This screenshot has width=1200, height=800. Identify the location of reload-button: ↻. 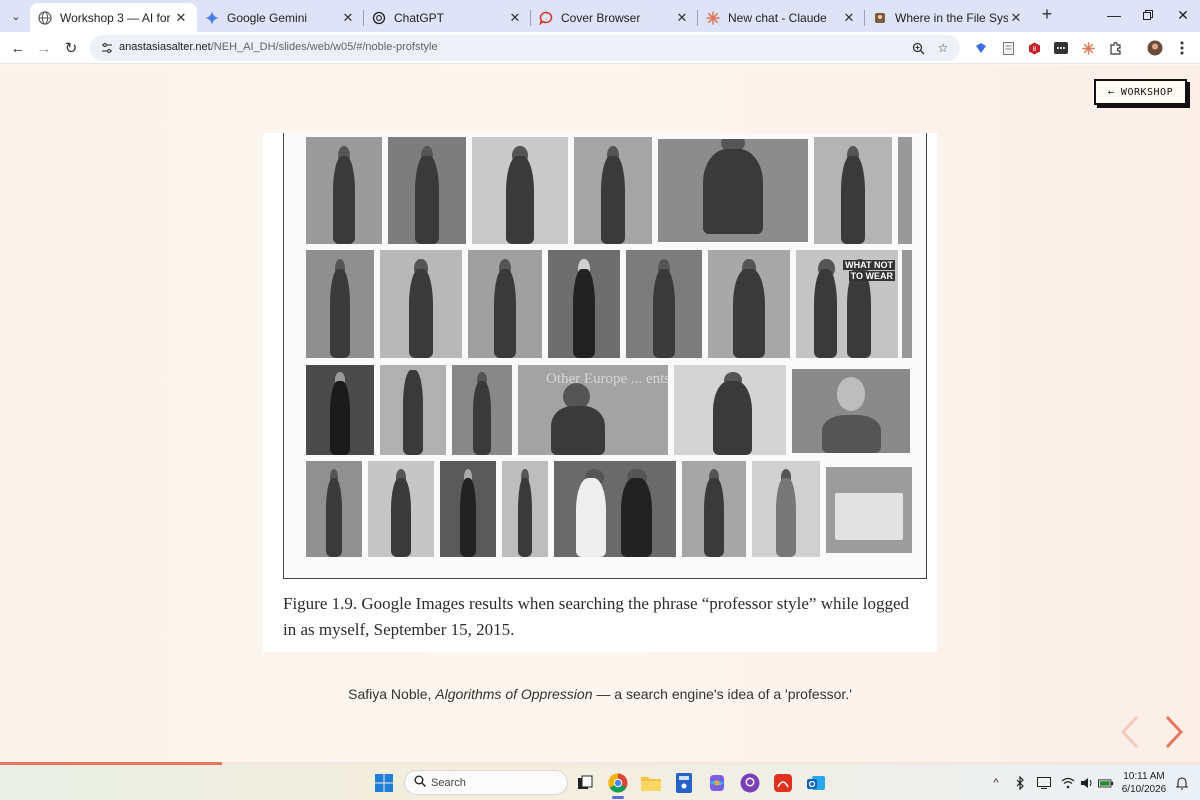
(71, 48).